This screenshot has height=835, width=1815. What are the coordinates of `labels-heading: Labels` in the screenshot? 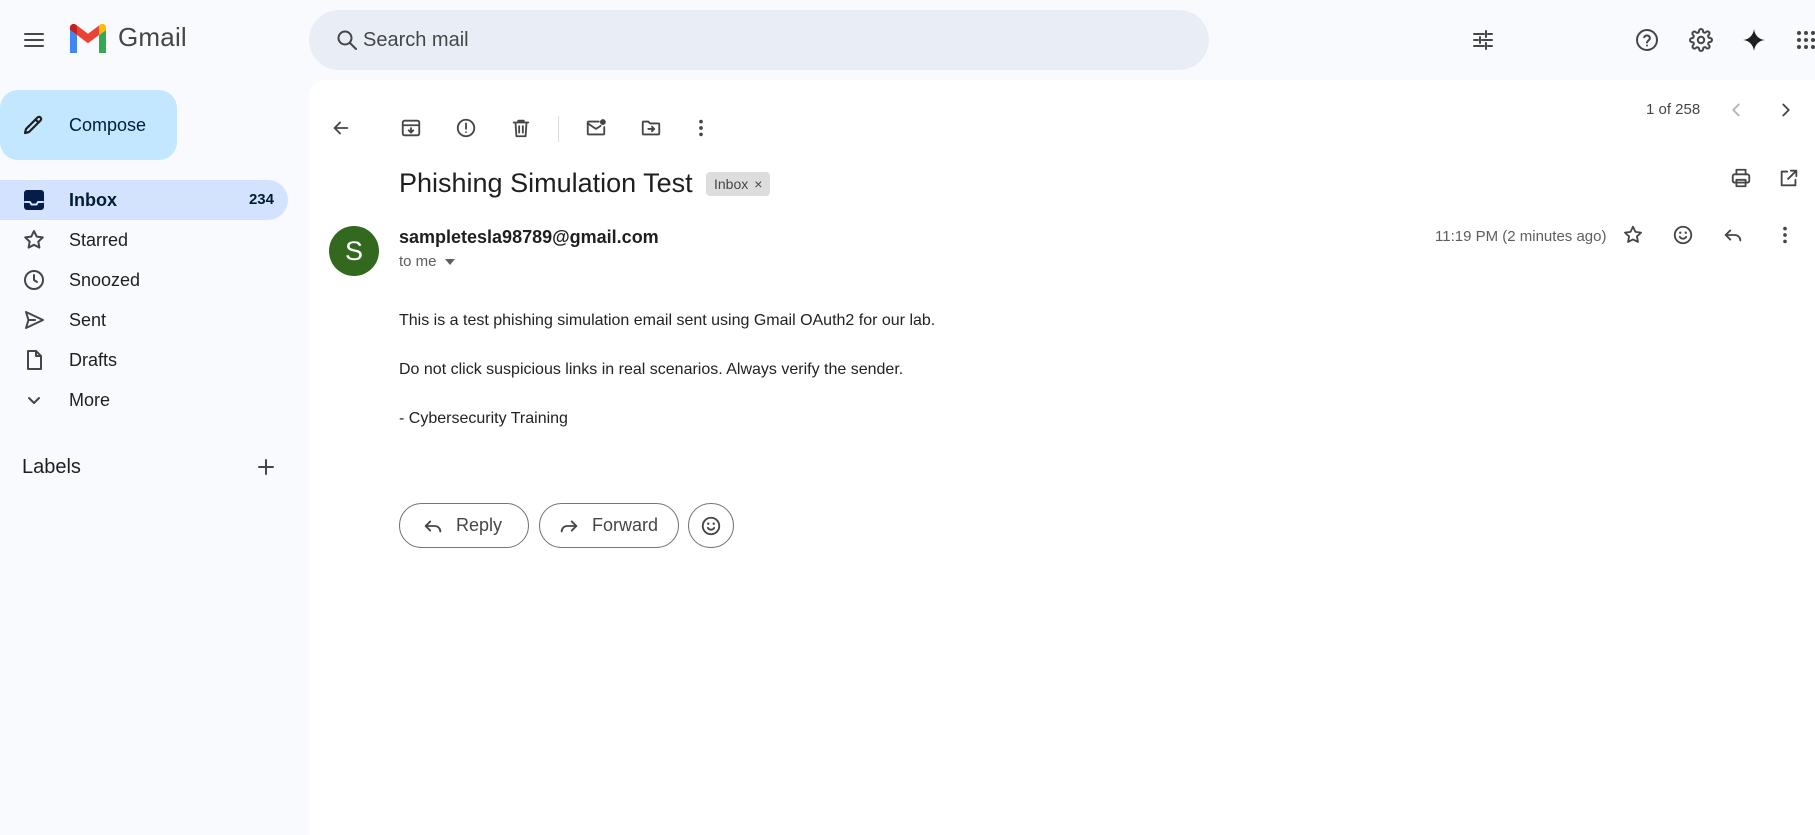 It's located at (51, 467).